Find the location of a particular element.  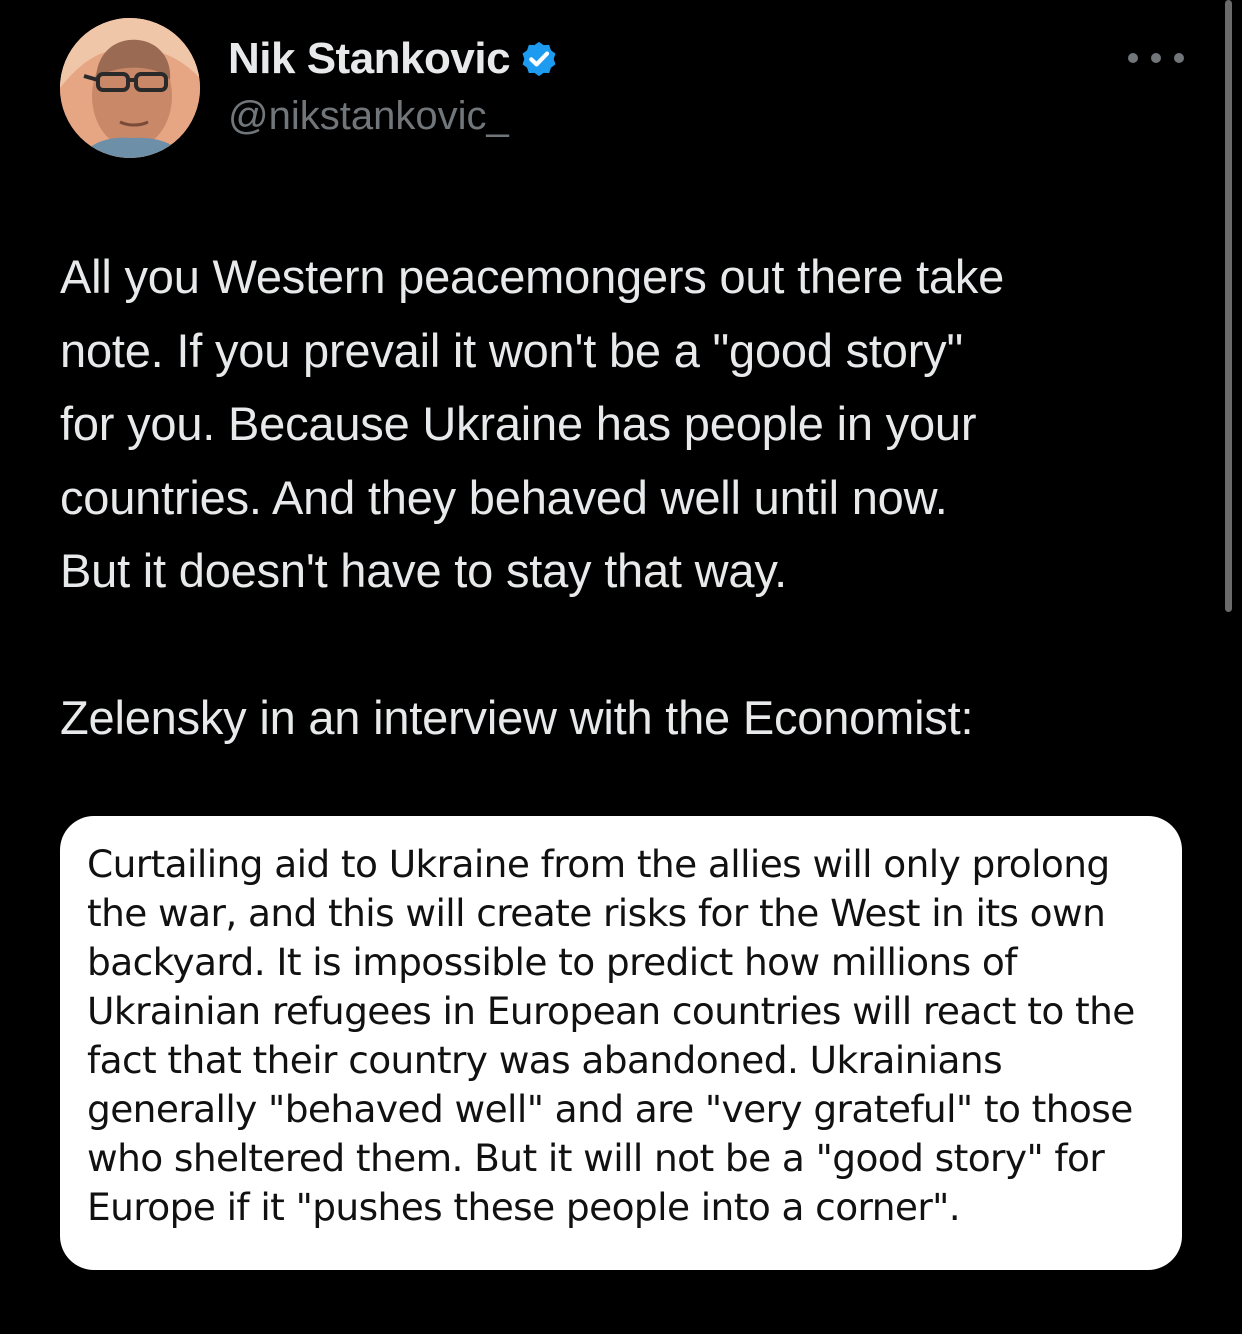

author-name-row: Nik Stankovic is located at coordinates (394, 59).